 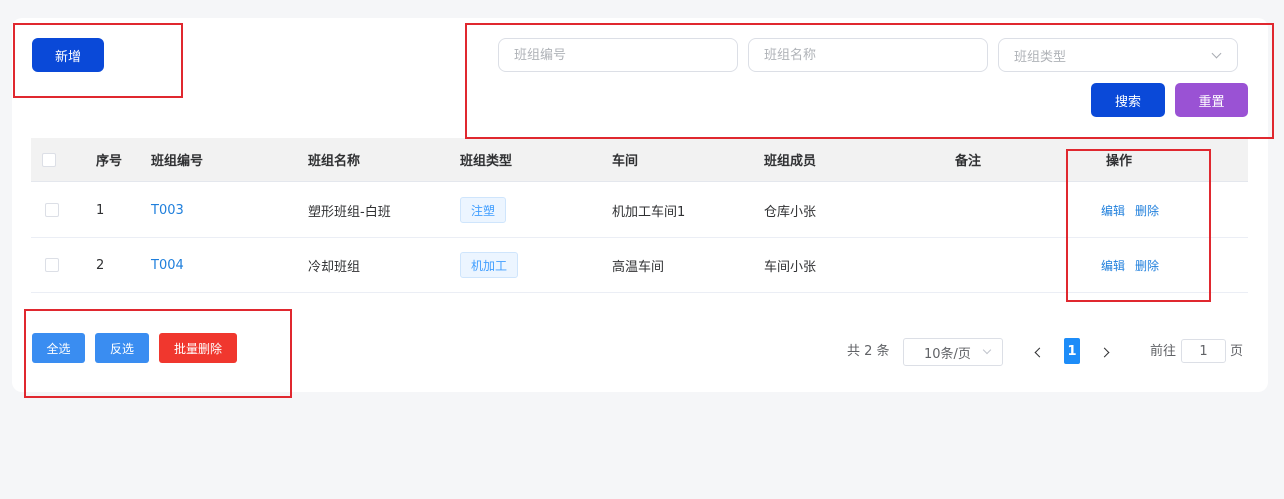 What do you see at coordinates (790, 161) in the screenshot?
I see `header-members: 班组成员` at bounding box center [790, 161].